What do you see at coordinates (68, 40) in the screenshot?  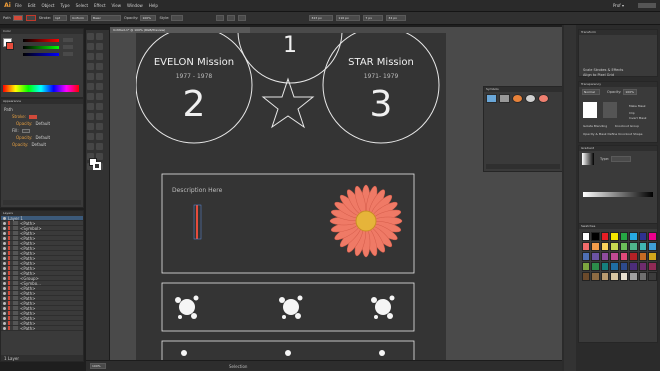 I see `r-value` at bounding box center [68, 40].